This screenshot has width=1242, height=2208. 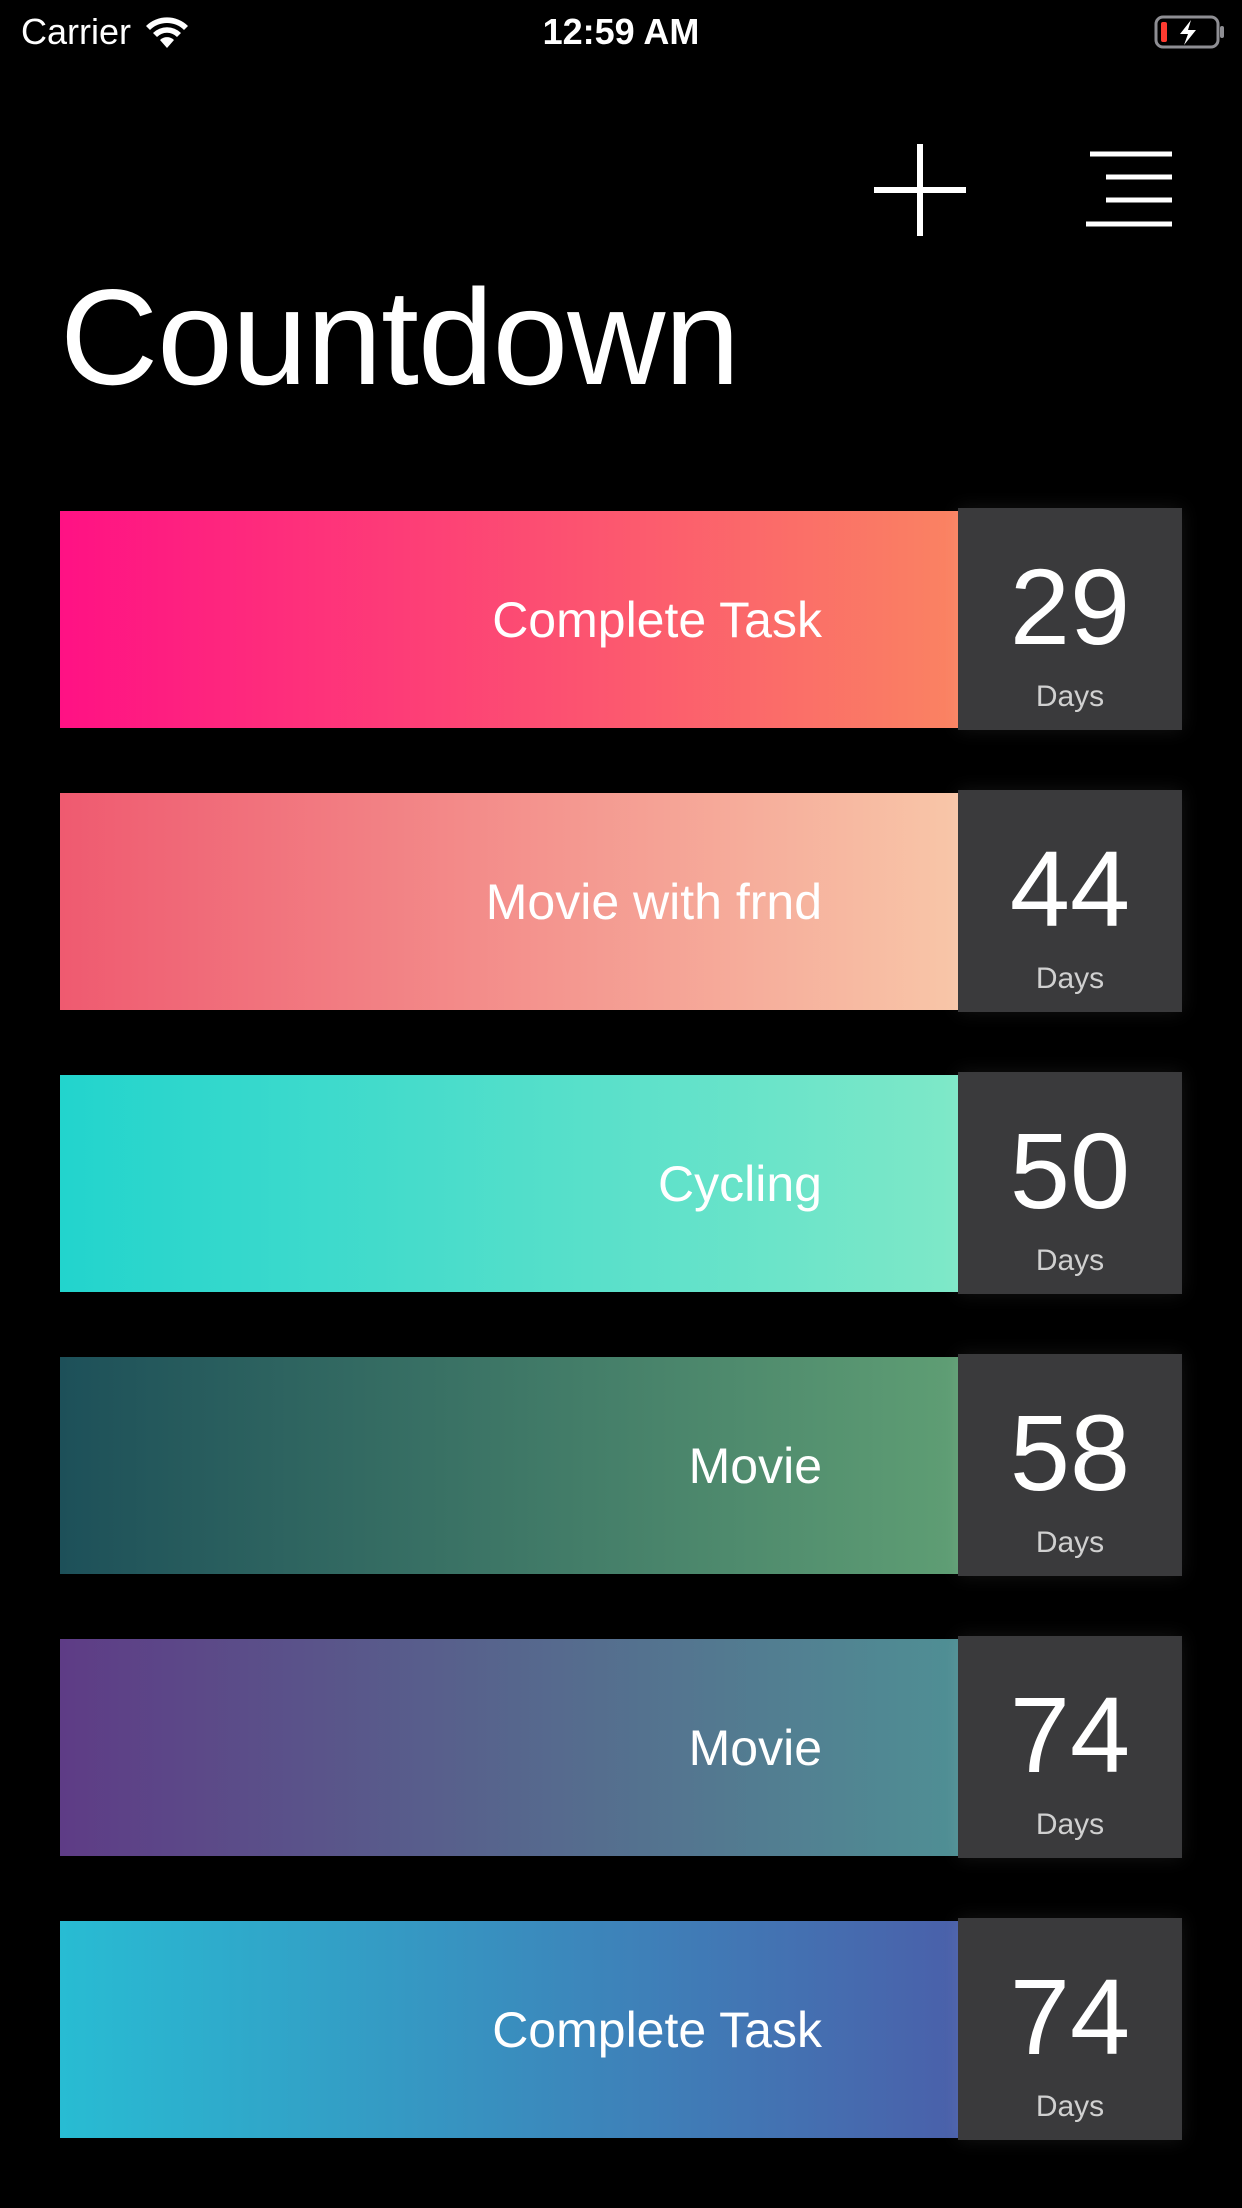 I want to click on countdown-item-title: Cycling, so click(x=740, y=1183).